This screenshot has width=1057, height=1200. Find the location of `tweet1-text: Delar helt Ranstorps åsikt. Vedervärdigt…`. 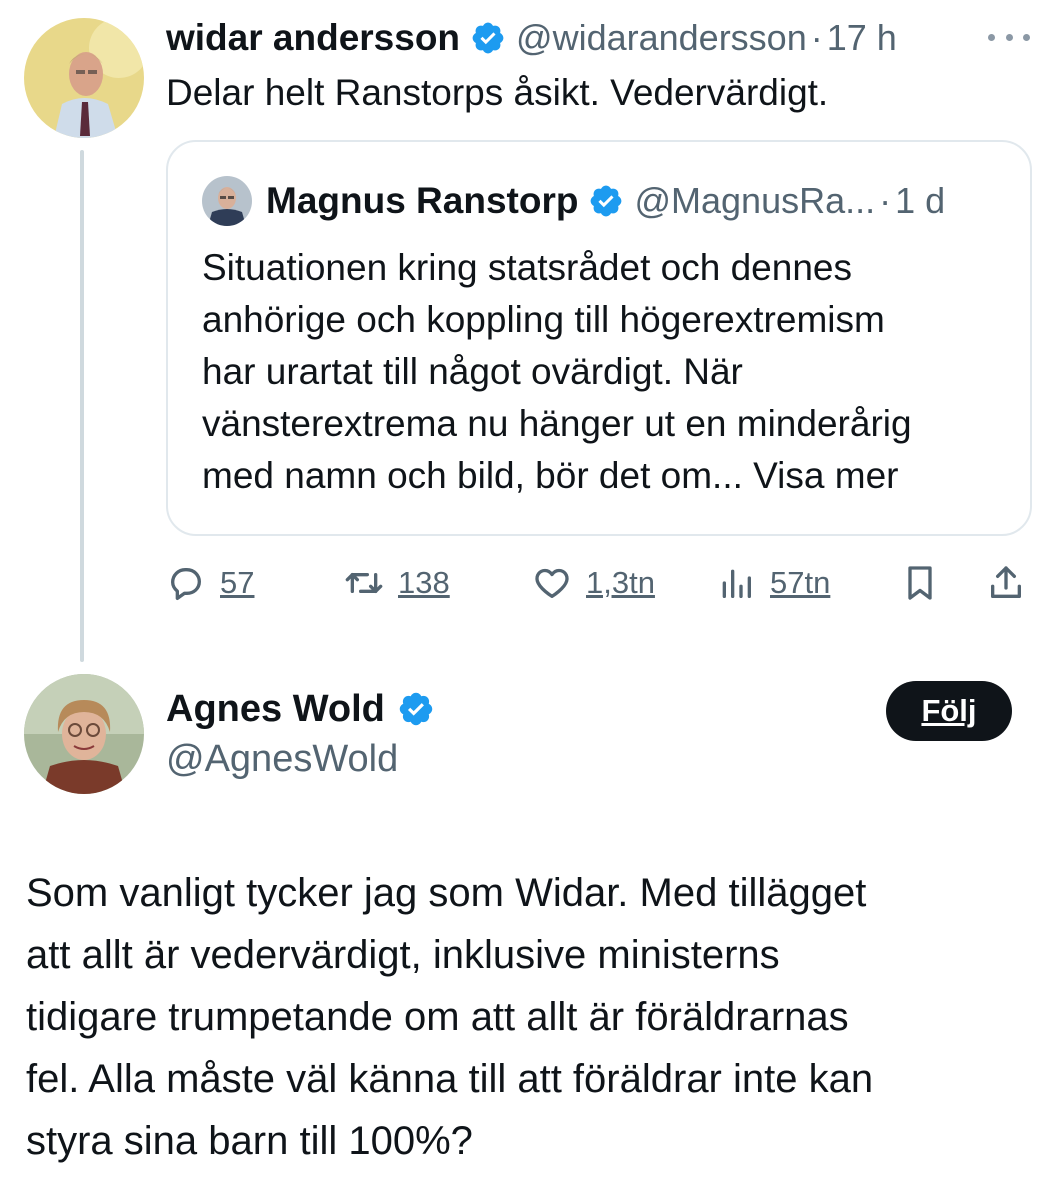

tweet1-text: Delar helt Ranstorps åsikt. Vedervärdigt… is located at coordinates (497, 92).